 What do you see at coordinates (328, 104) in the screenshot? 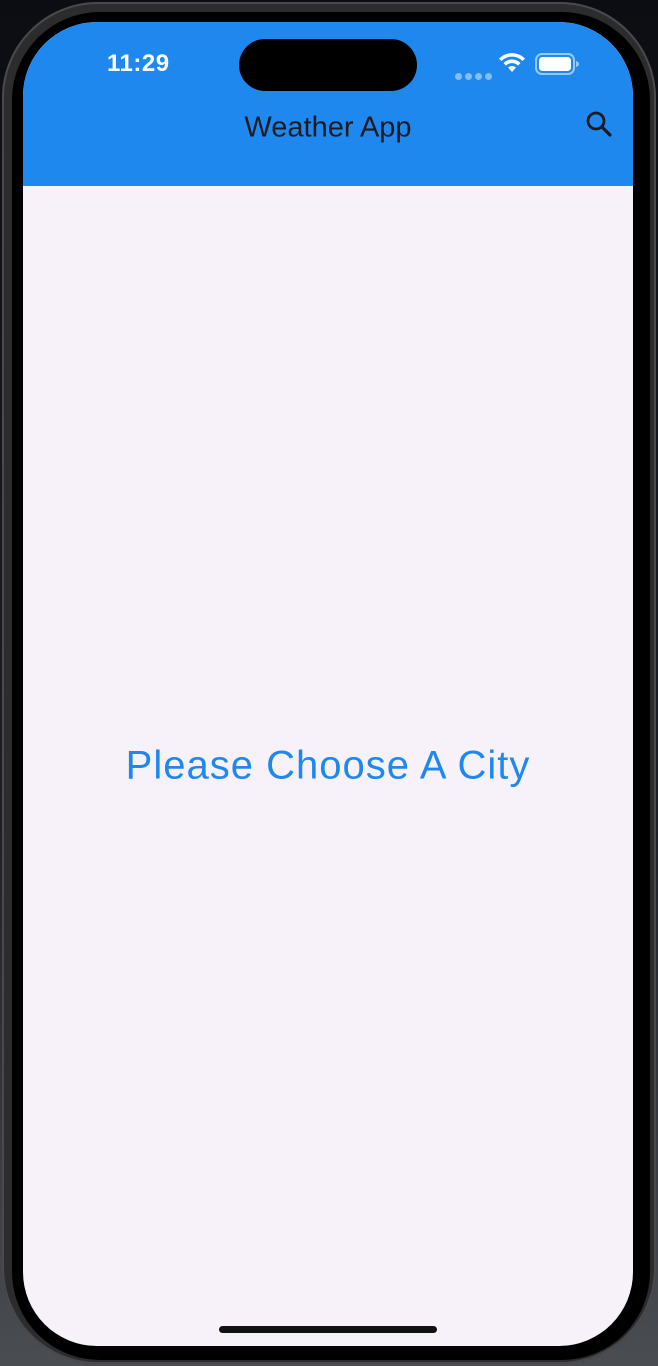
I see `app-bar: 11:29 Weather App` at bounding box center [328, 104].